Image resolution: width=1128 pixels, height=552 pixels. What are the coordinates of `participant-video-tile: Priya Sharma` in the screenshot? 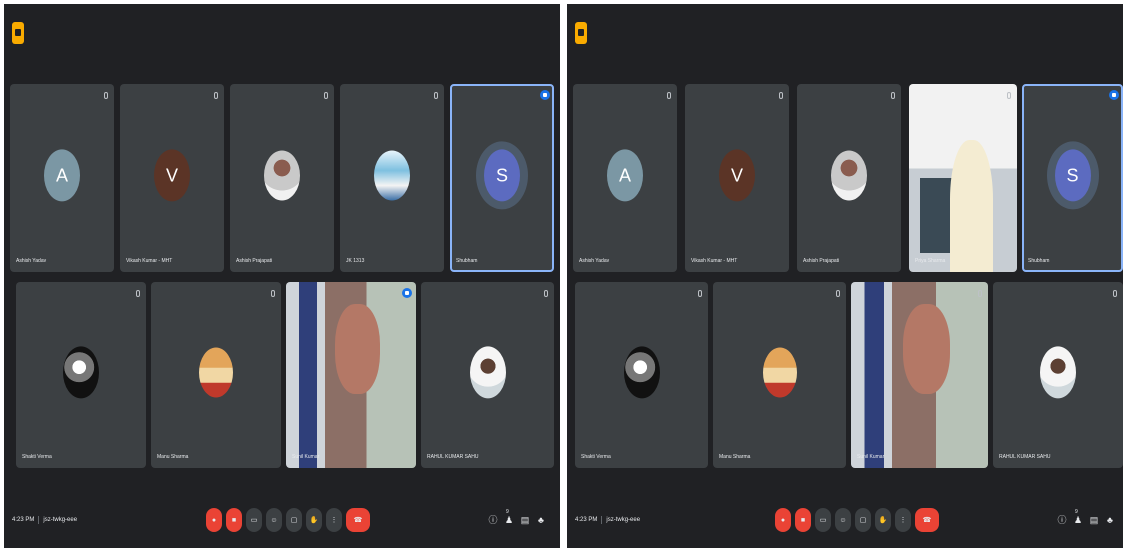 It's located at (963, 178).